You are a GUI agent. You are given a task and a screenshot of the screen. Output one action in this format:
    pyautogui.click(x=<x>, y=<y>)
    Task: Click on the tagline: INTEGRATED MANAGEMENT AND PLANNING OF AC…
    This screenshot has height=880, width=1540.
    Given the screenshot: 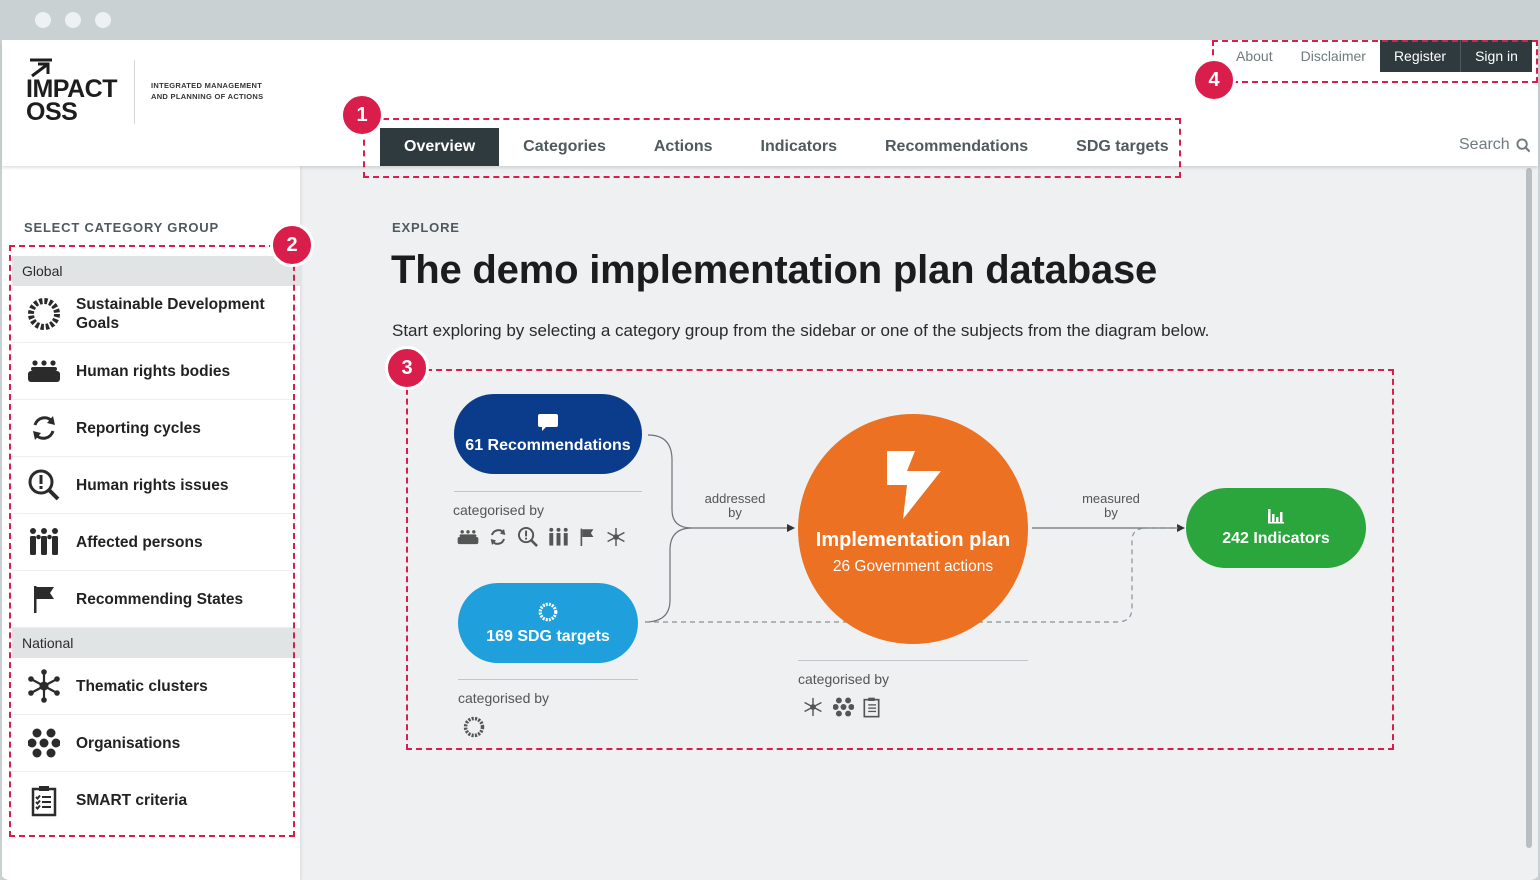 What is the action you would take?
    pyautogui.click(x=221, y=91)
    